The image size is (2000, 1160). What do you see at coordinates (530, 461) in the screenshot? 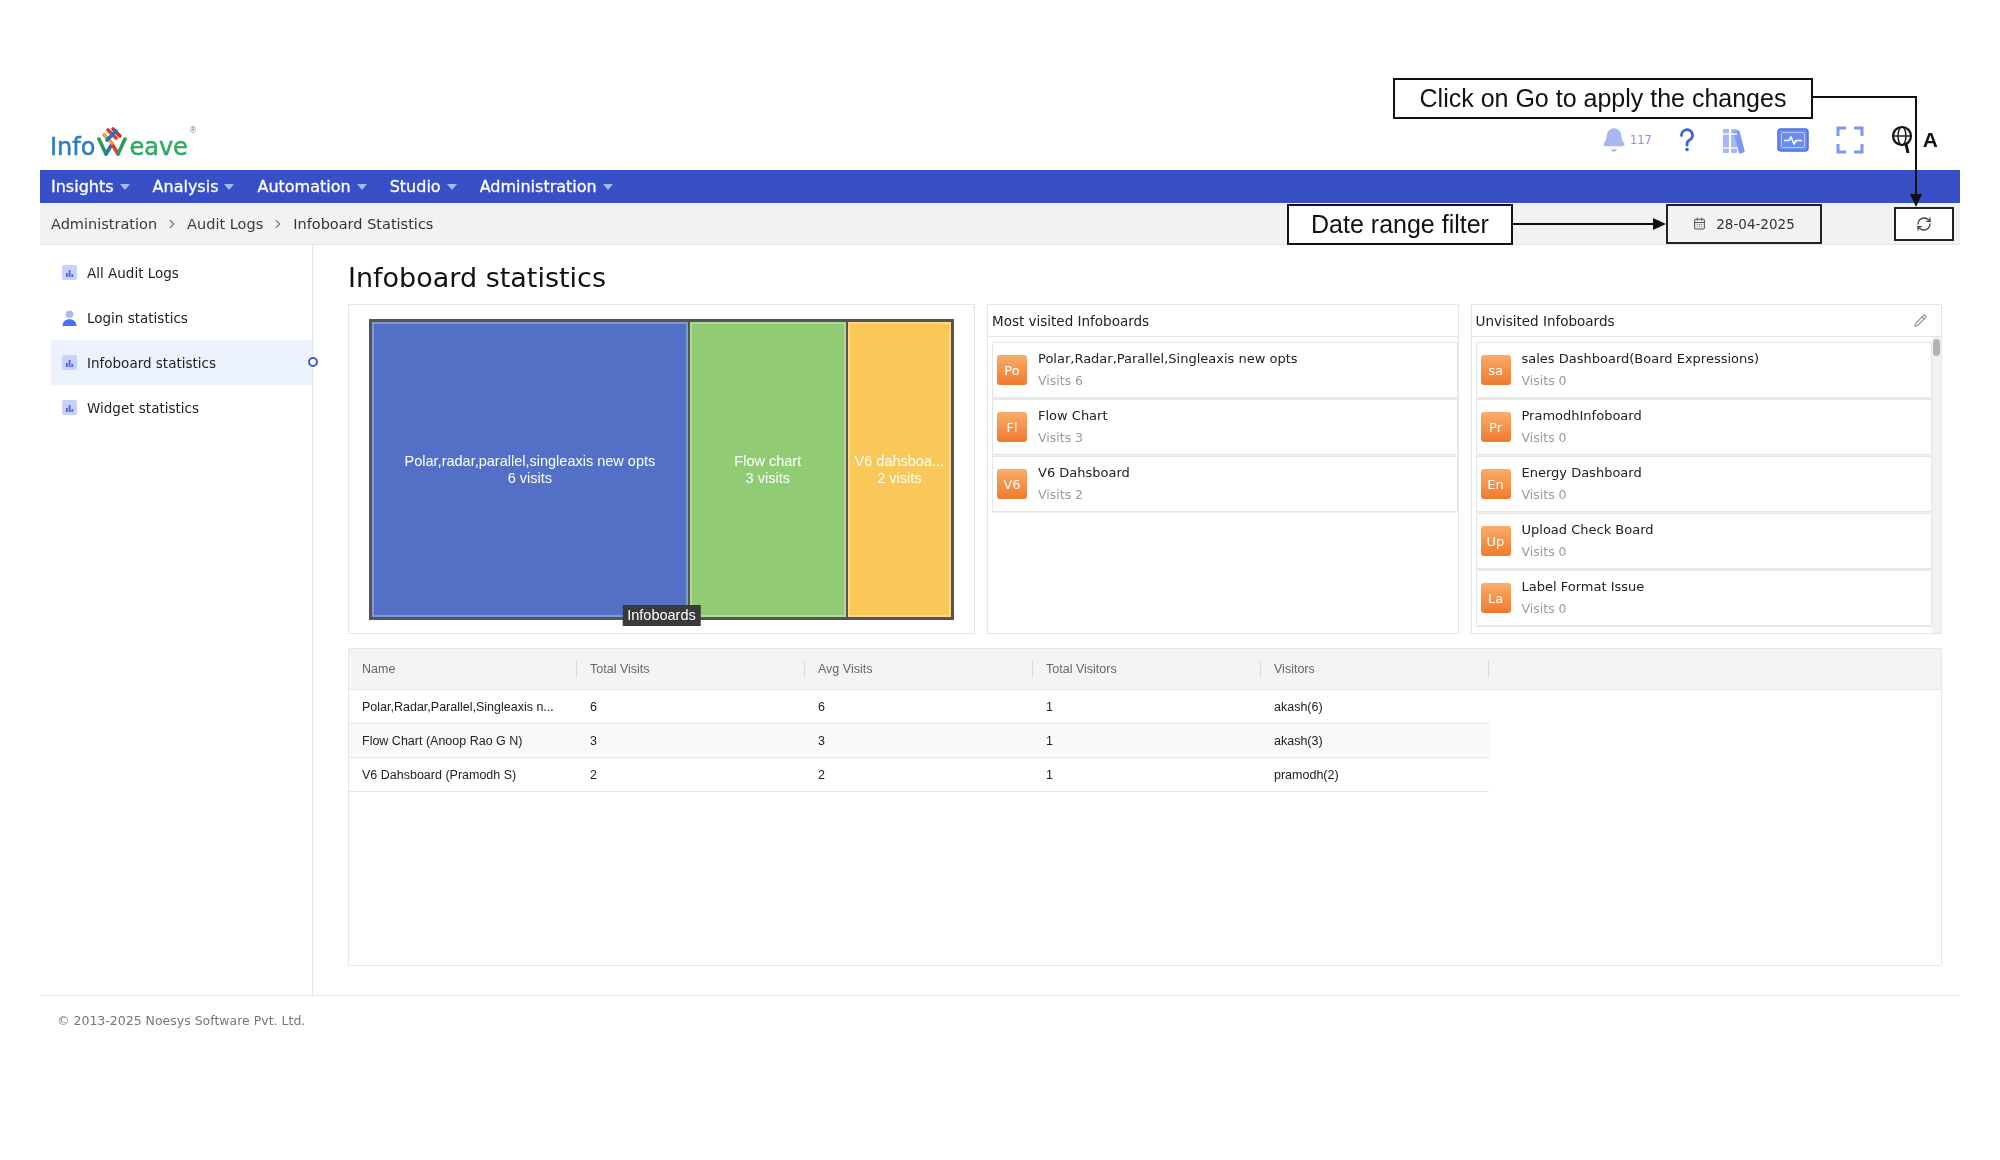
I see `tile-name: Polar,radar,parallel,singleaxis new opts` at bounding box center [530, 461].